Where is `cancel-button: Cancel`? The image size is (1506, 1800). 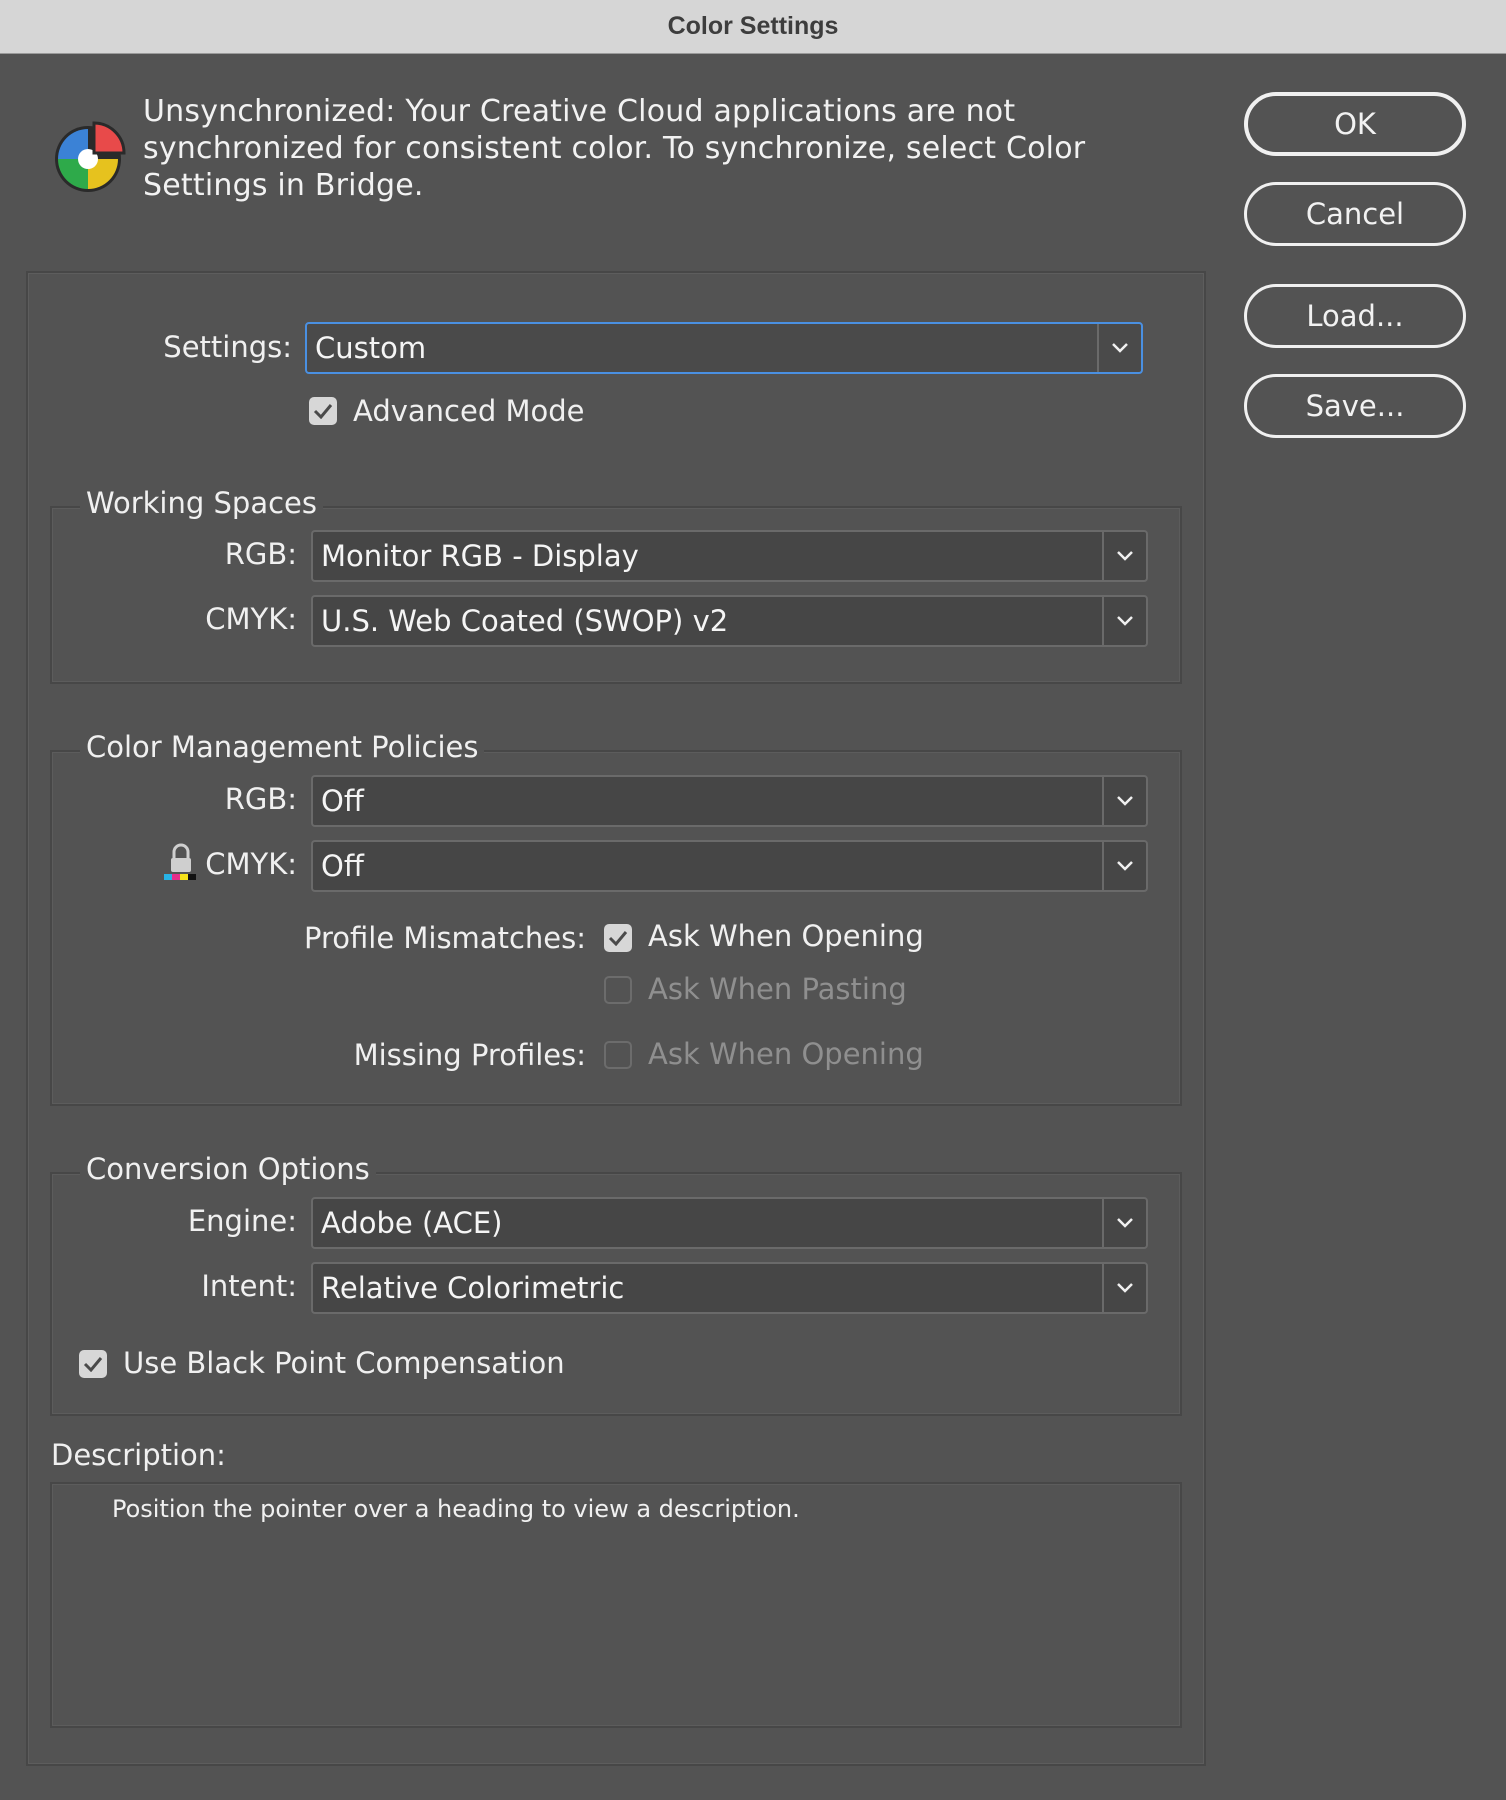 cancel-button: Cancel is located at coordinates (1355, 214).